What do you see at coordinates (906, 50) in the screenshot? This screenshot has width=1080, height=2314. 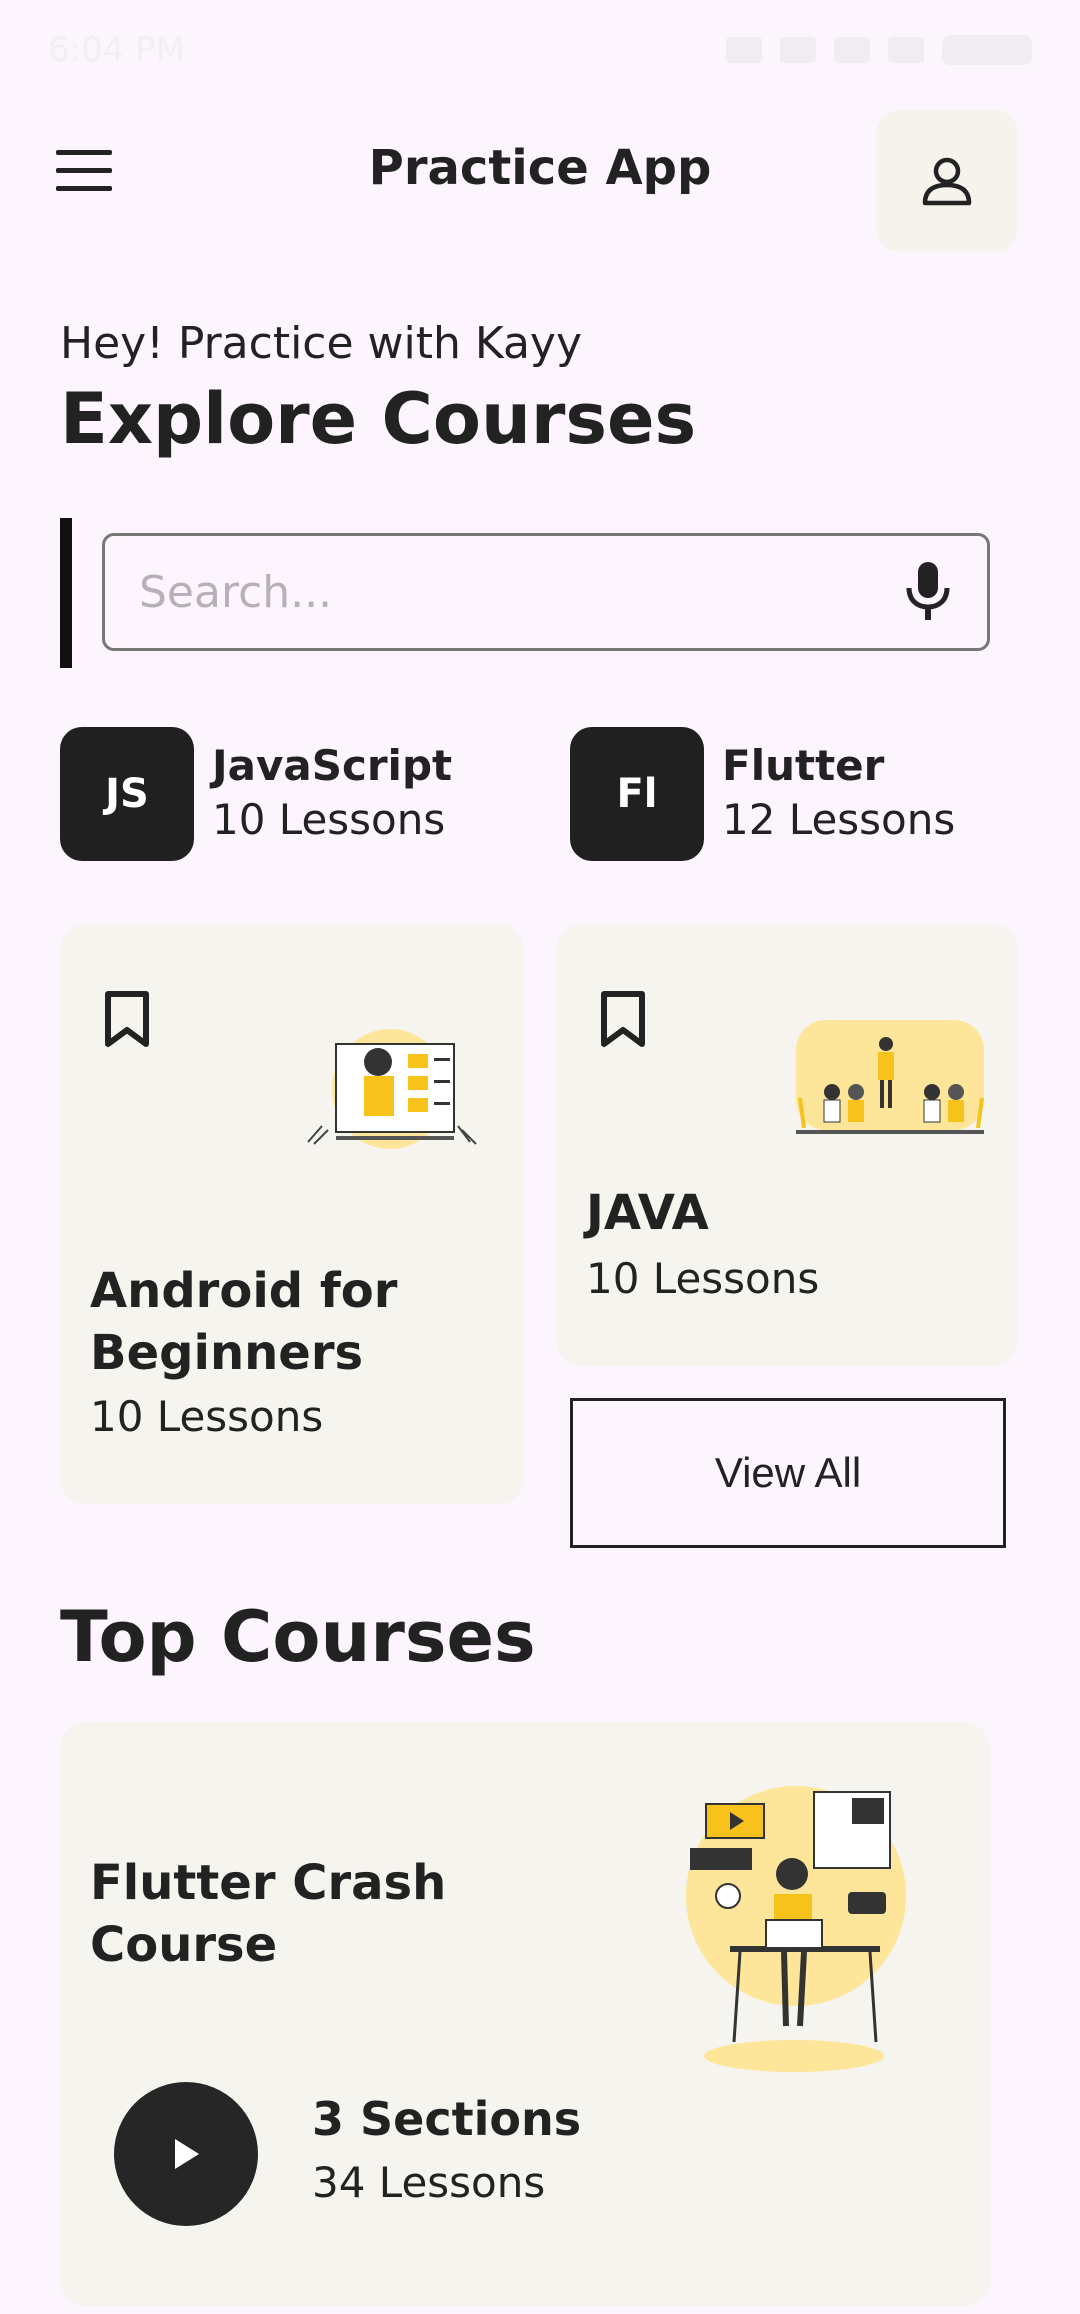 I see `network-icon` at bounding box center [906, 50].